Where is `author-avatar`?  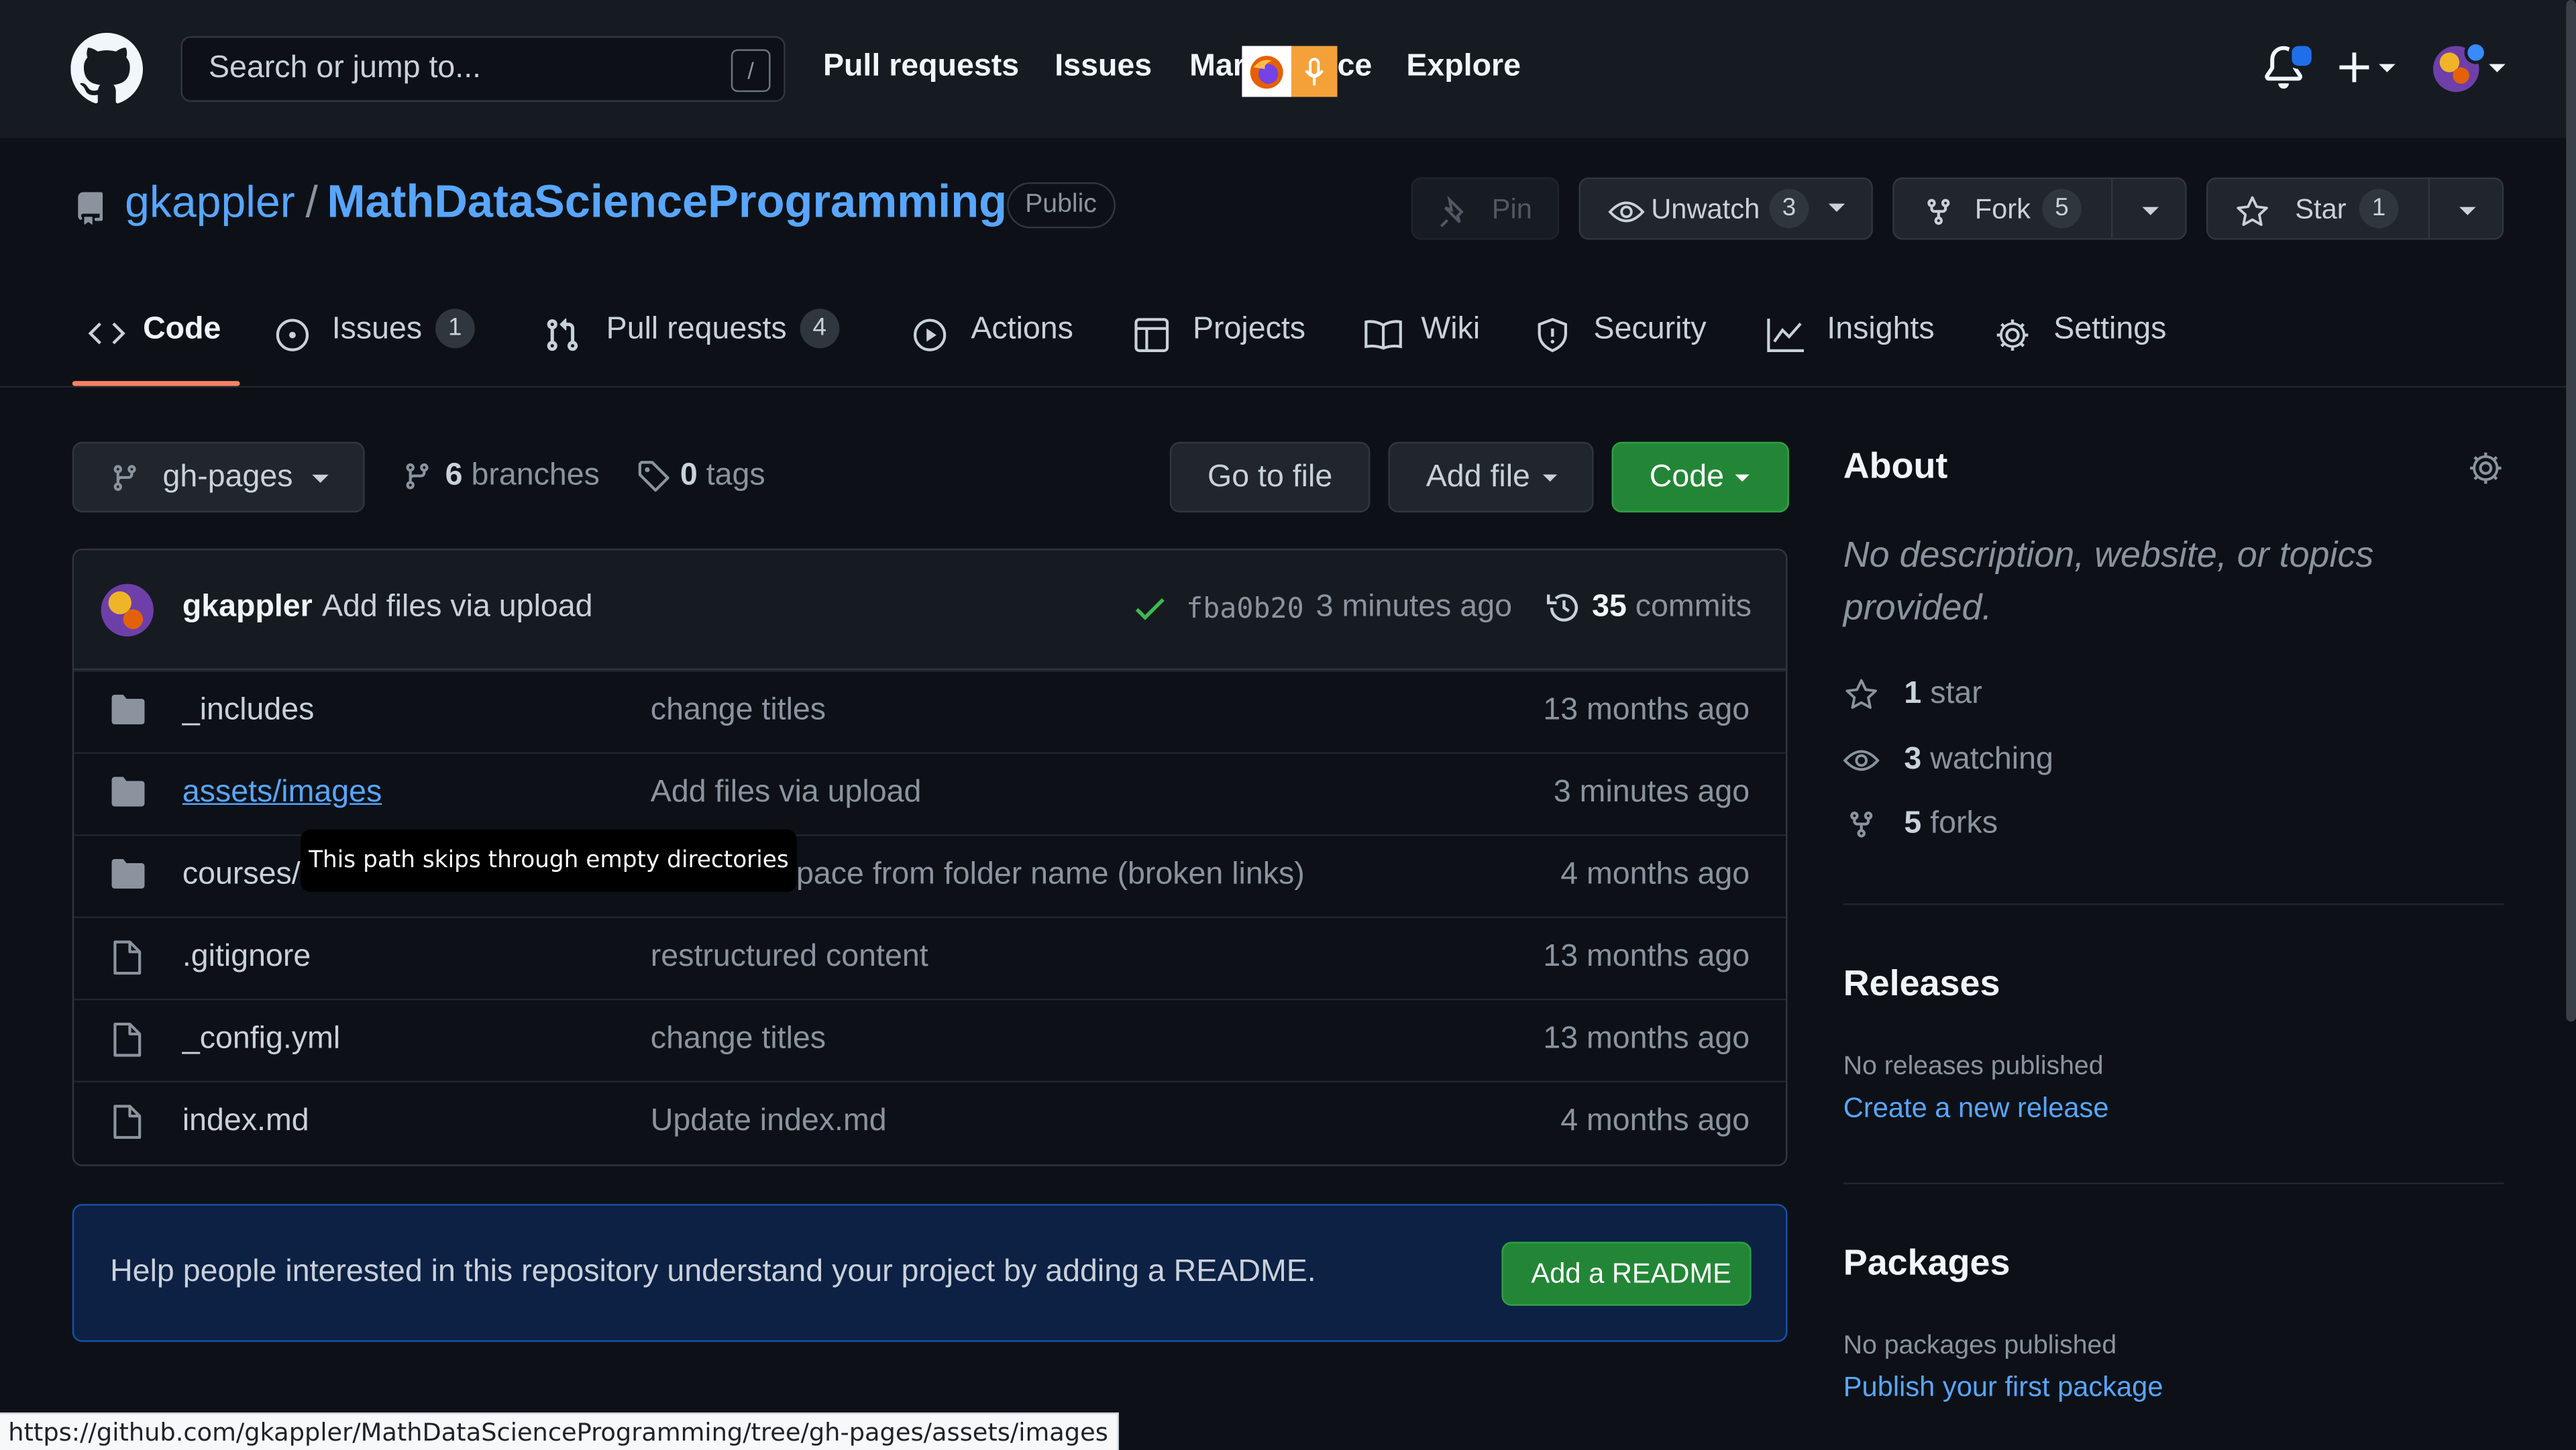
author-avatar is located at coordinates (127, 610).